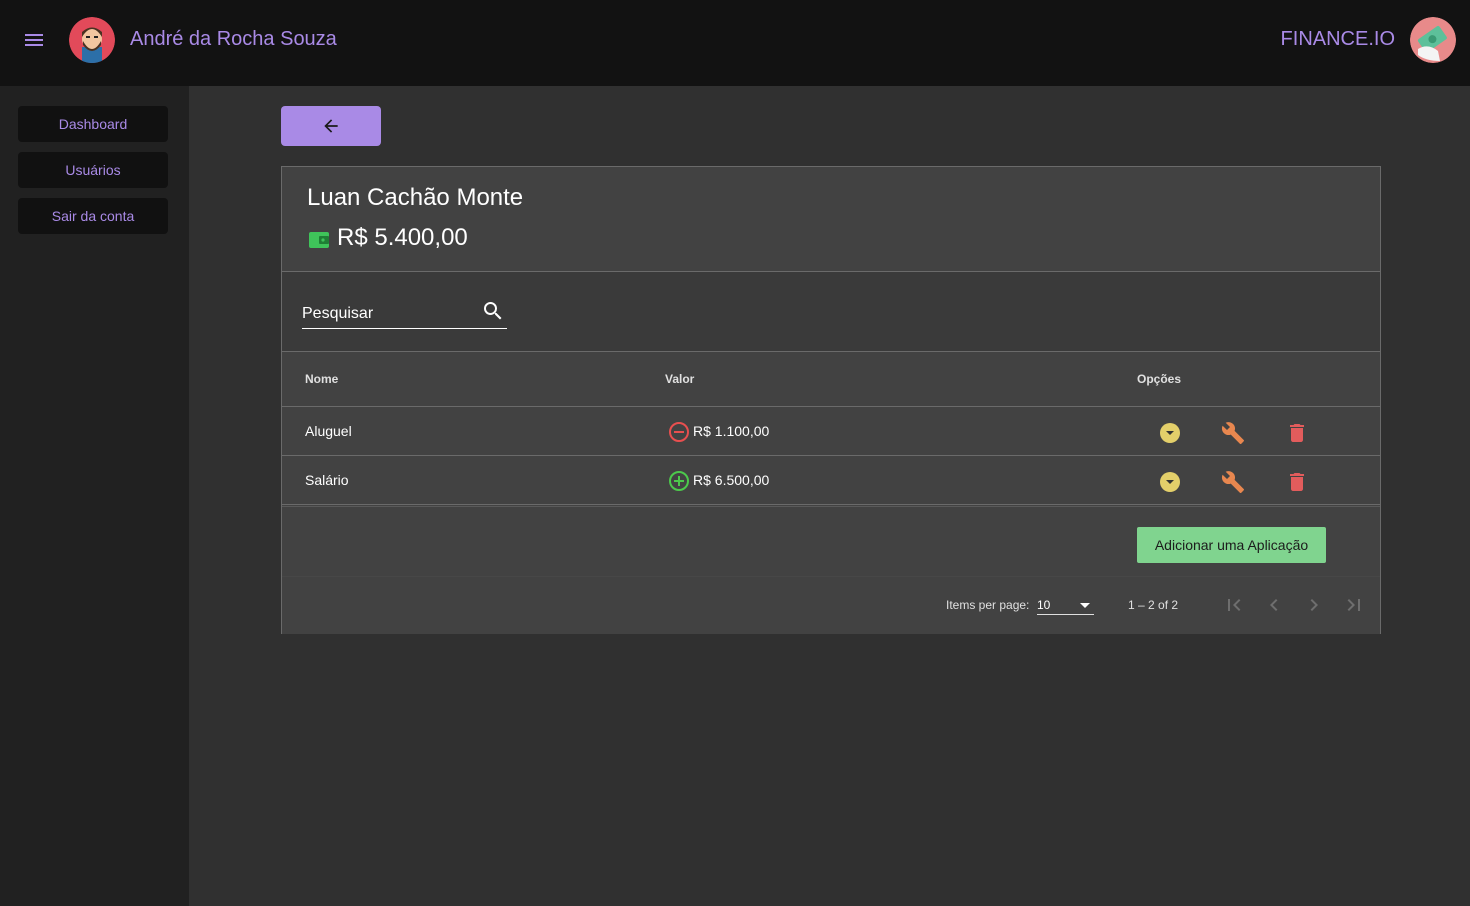 The height and width of the screenshot is (906, 1470). What do you see at coordinates (319, 240) in the screenshot?
I see `wallet-icon` at bounding box center [319, 240].